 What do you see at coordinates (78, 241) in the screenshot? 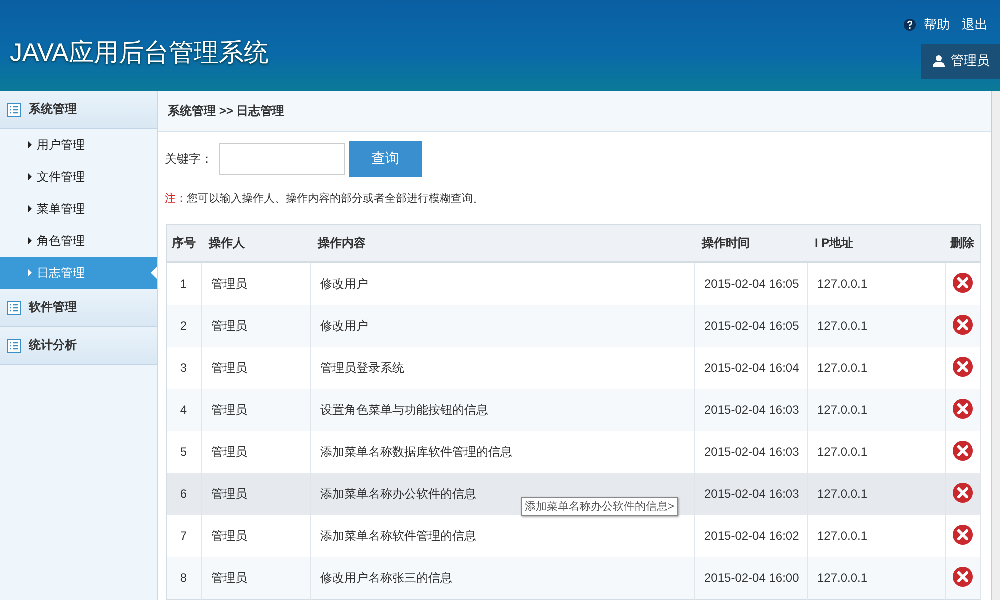
I see `sidebar-item: 角色管理` at bounding box center [78, 241].